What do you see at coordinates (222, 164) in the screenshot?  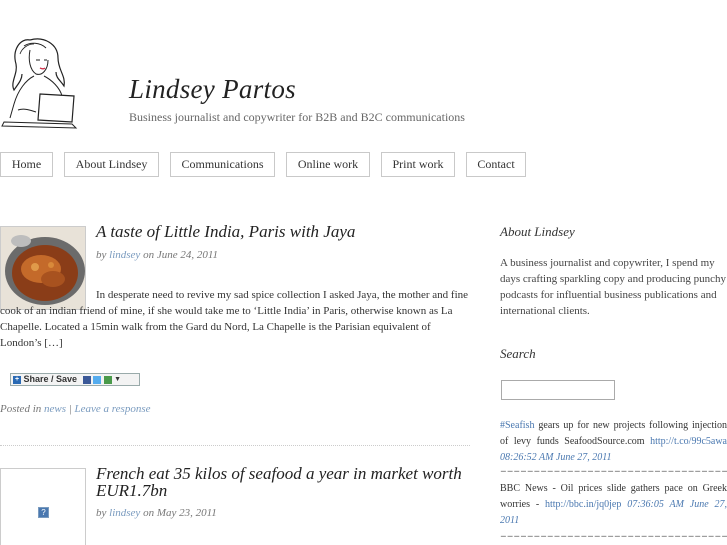 I see `nav-communications: Communications` at bounding box center [222, 164].